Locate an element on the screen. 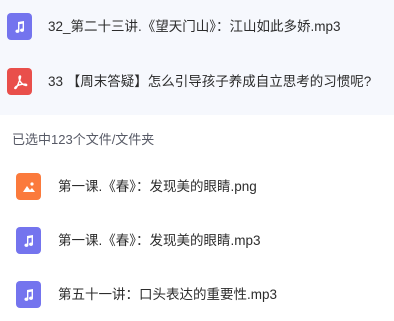  file-row: 第一课.《春》：发现美的眼睛.png is located at coordinates (197, 187).